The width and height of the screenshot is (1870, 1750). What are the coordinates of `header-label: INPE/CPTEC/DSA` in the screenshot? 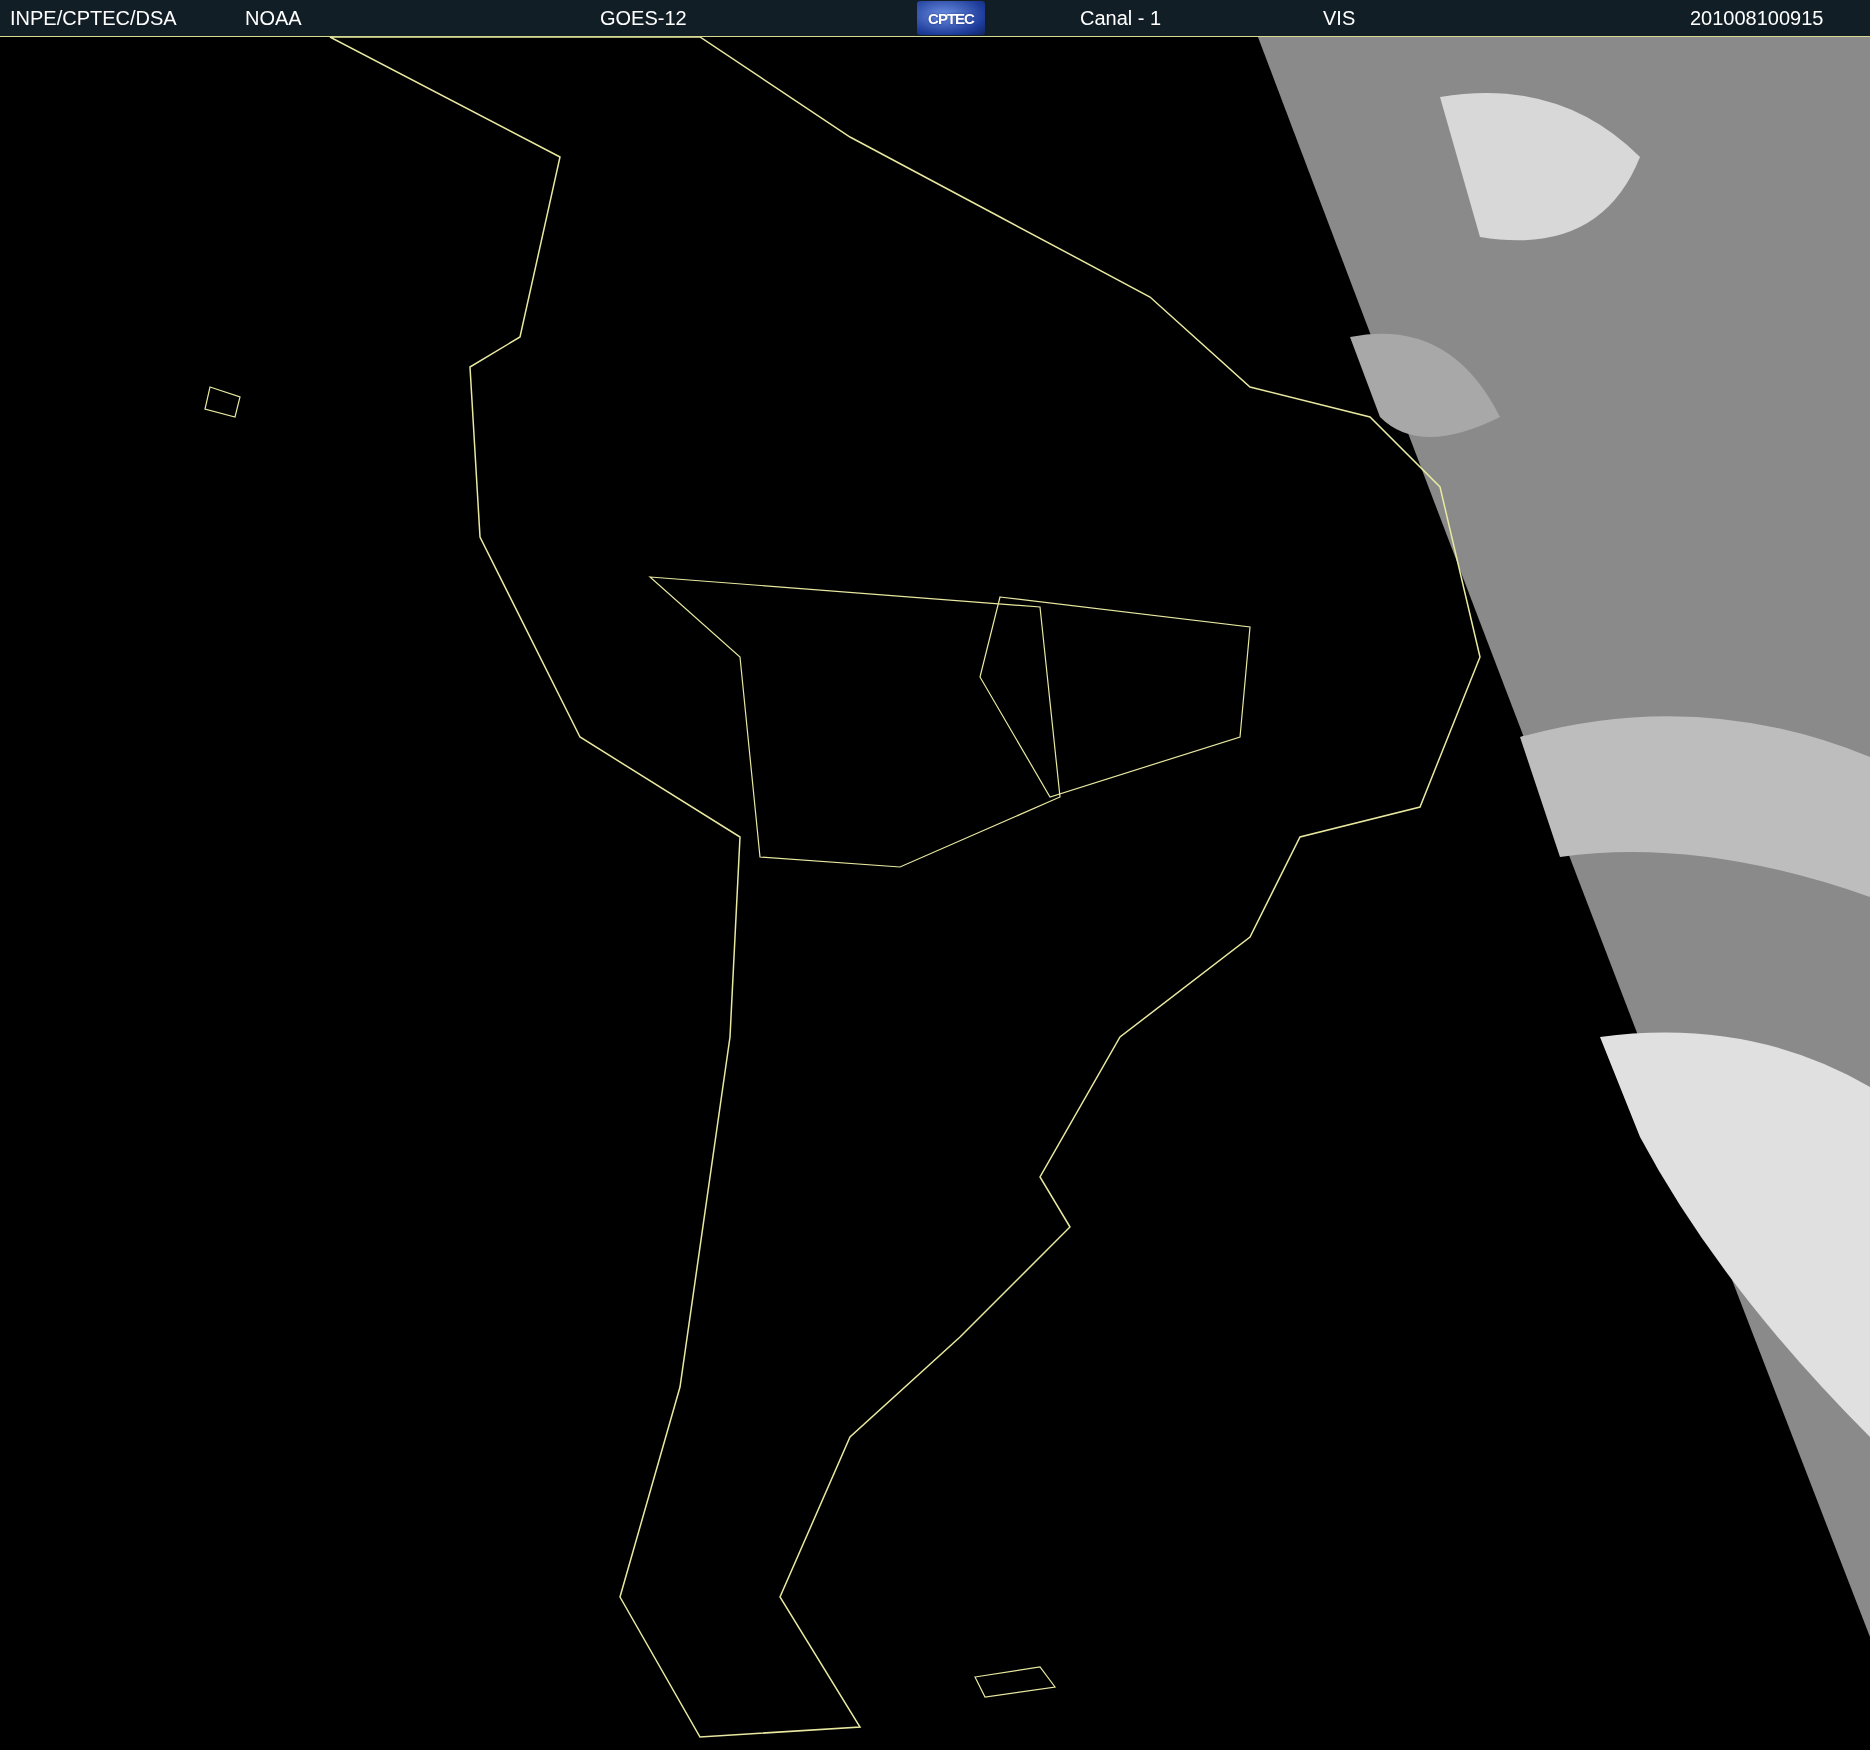 It's located at (93, 18).